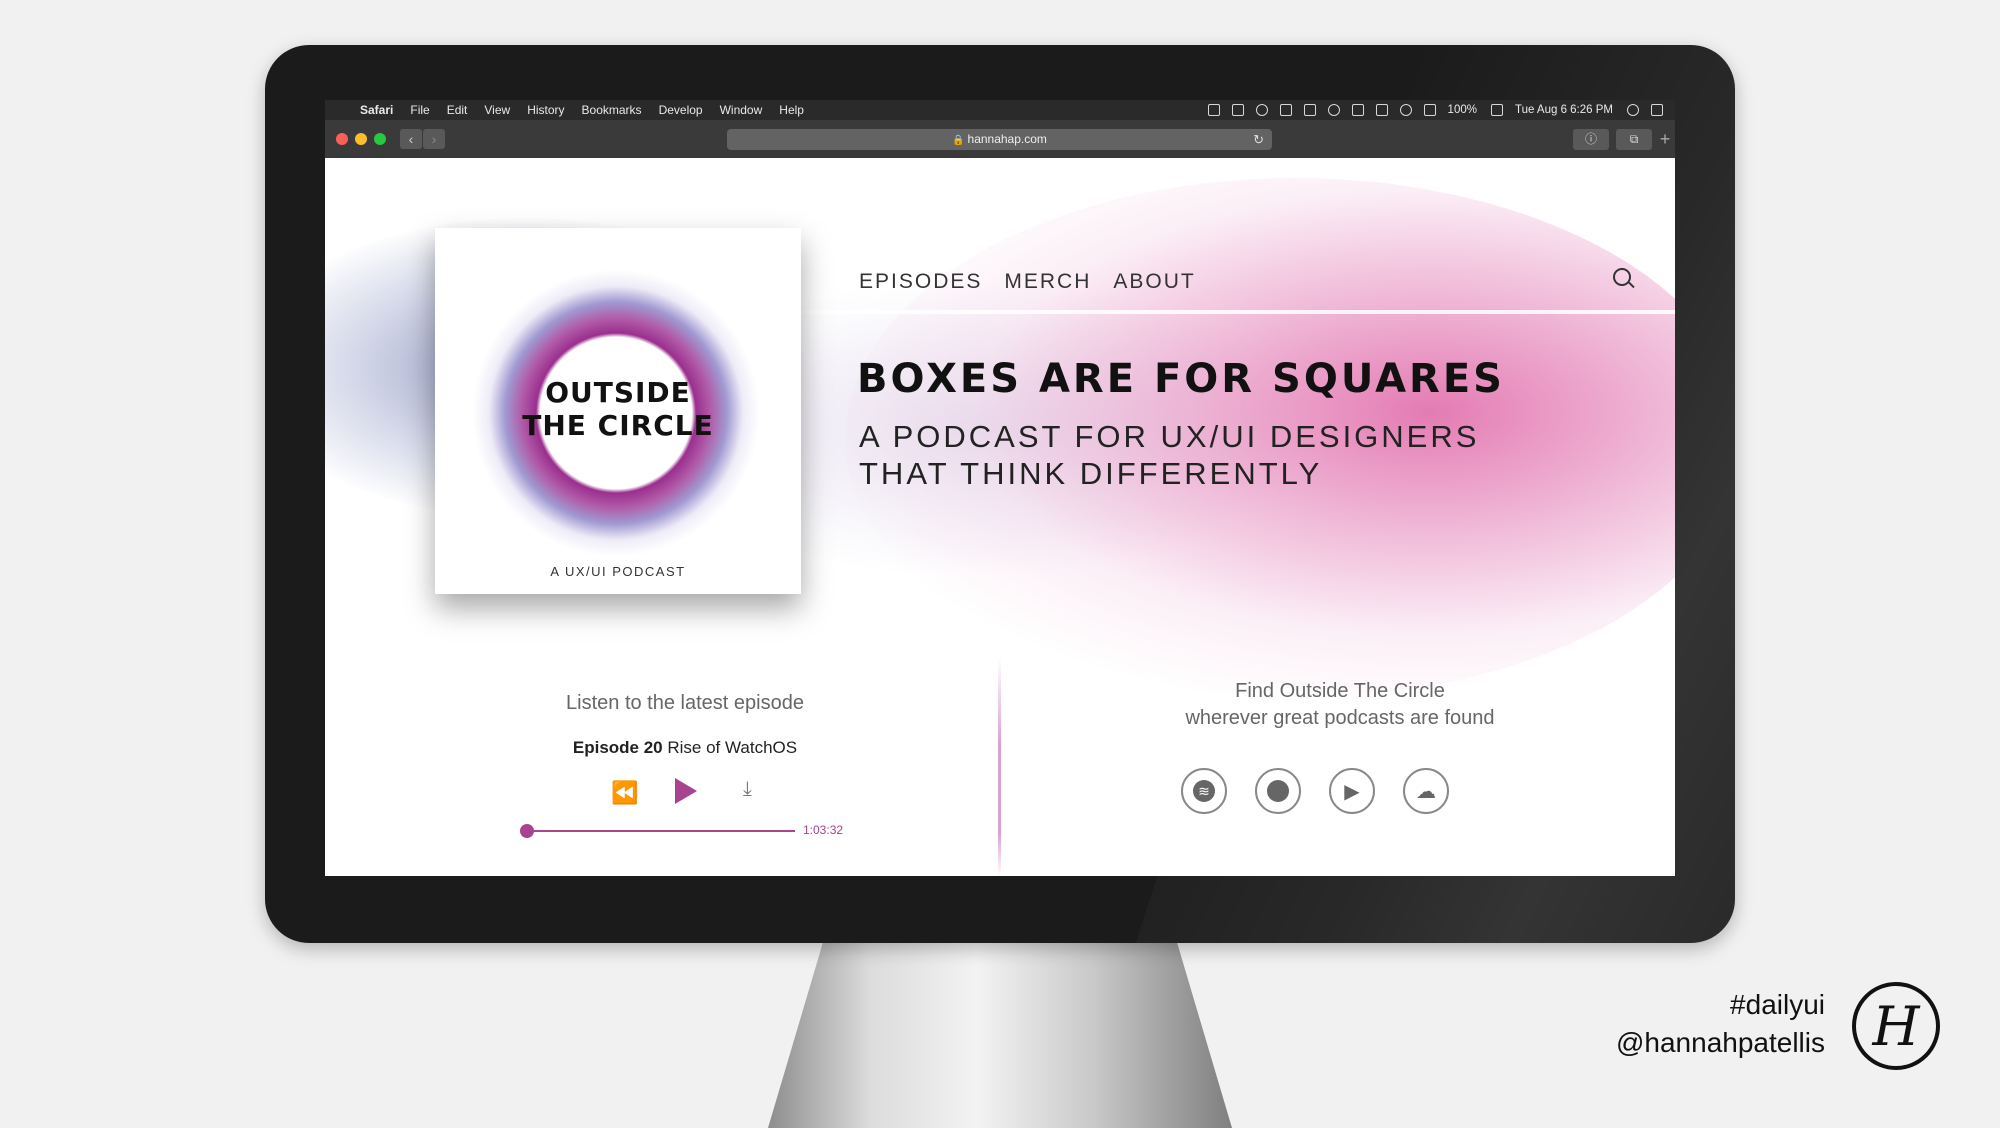 This screenshot has width=2000, height=1128. Describe the element at coordinates (747, 789) in the screenshot. I see `download-icon: ⤓` at that location.